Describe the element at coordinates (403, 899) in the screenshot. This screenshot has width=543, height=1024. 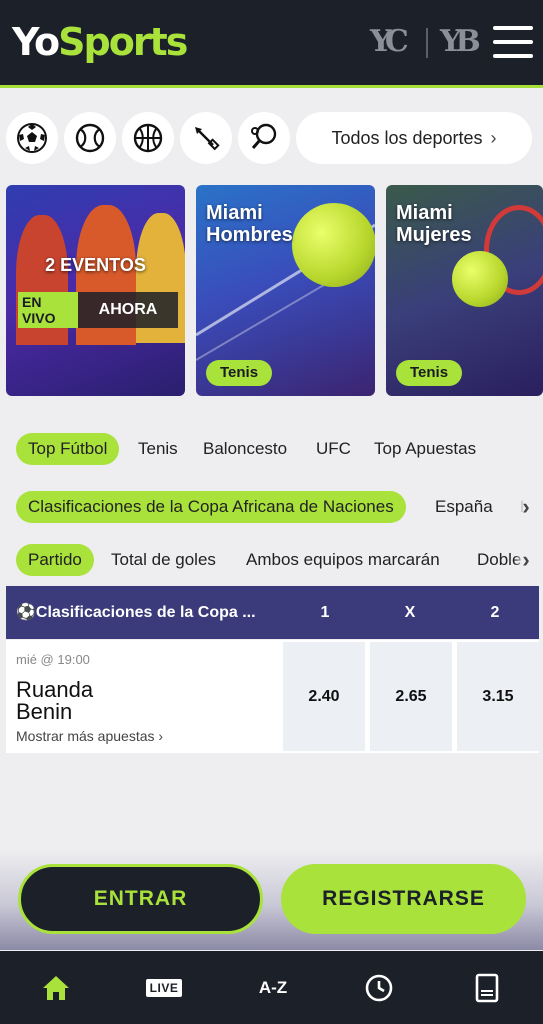
I see `register-button: REGISTRARSE` at that location.